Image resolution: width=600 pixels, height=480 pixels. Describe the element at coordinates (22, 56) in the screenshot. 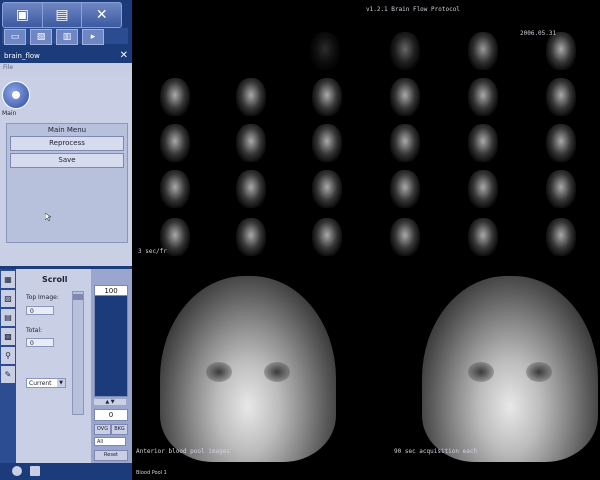

I see `panel-title: brain_flow` at that location.